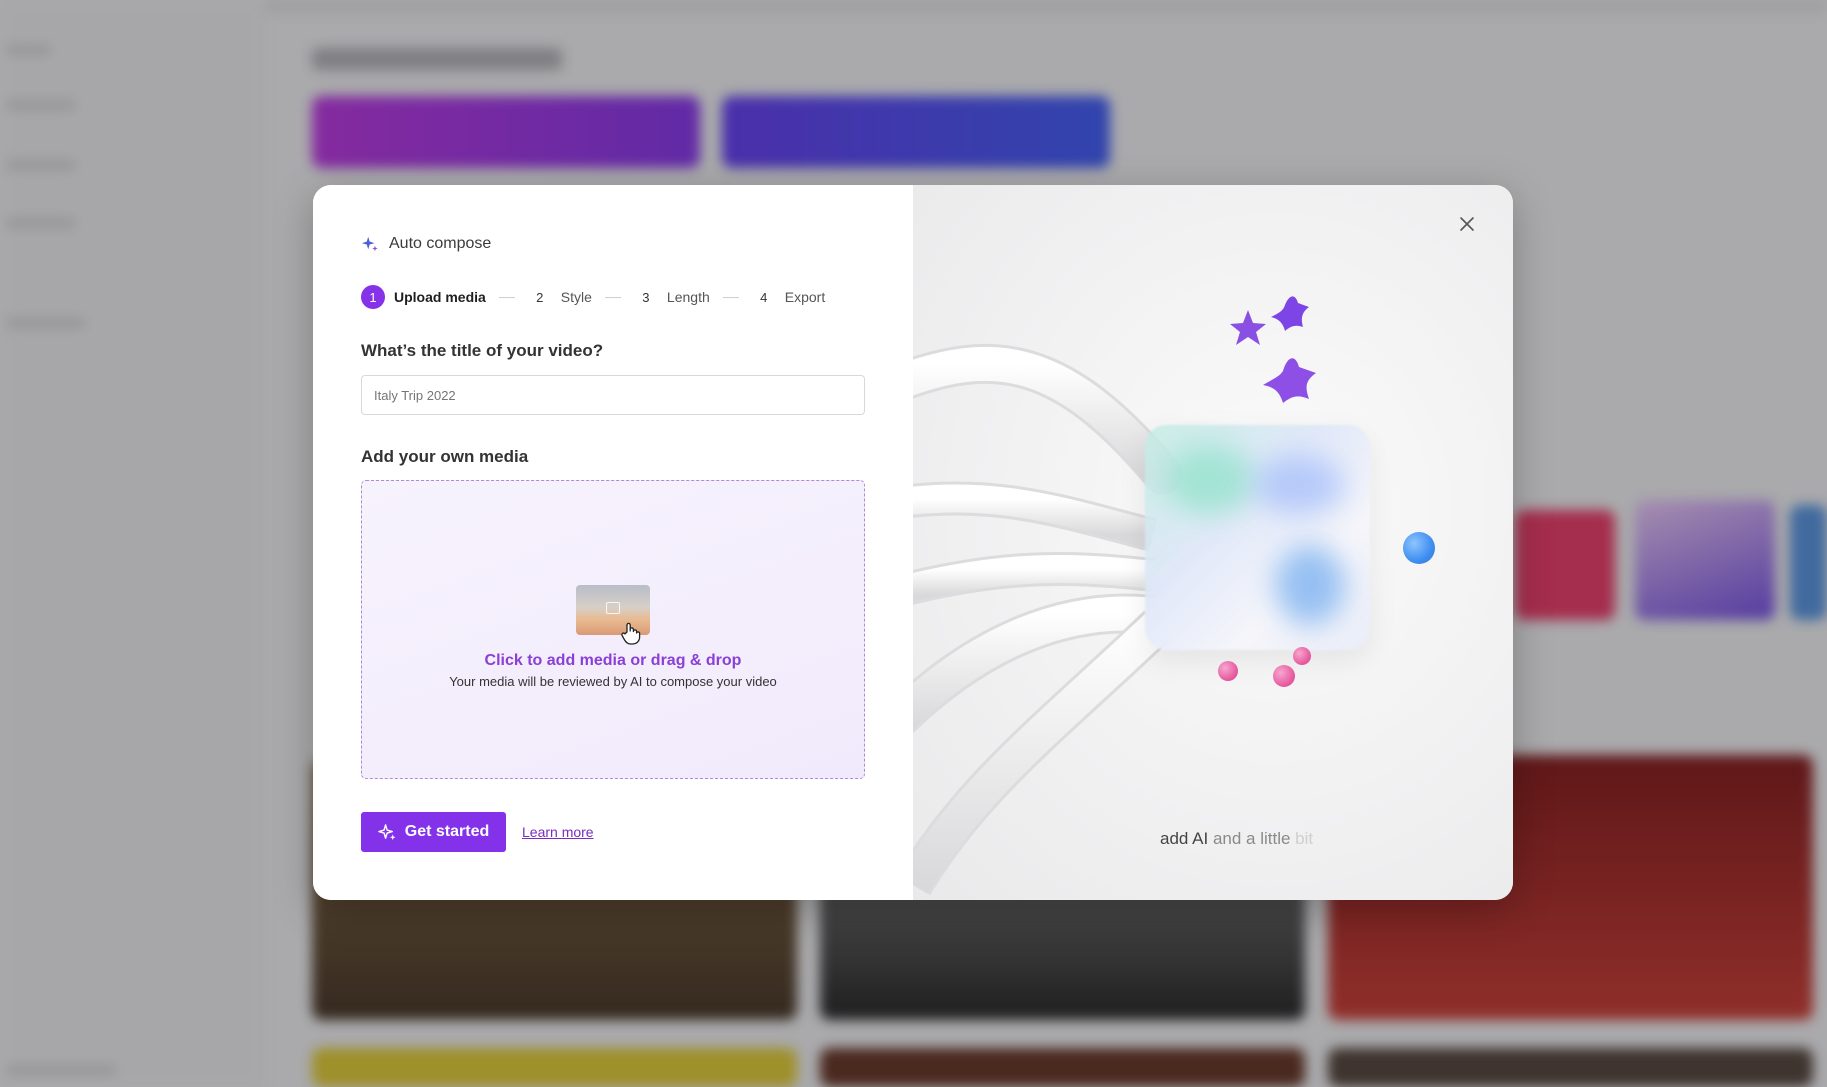 Image resolution: width=1827 pixels, height=1087 pixels. I want to click on step-label: Export, so click(805, 297).